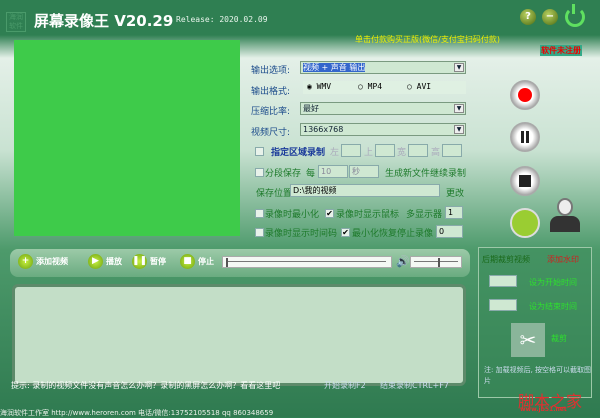  I want to click on screenshot-camera-icon, so click(525, 223).